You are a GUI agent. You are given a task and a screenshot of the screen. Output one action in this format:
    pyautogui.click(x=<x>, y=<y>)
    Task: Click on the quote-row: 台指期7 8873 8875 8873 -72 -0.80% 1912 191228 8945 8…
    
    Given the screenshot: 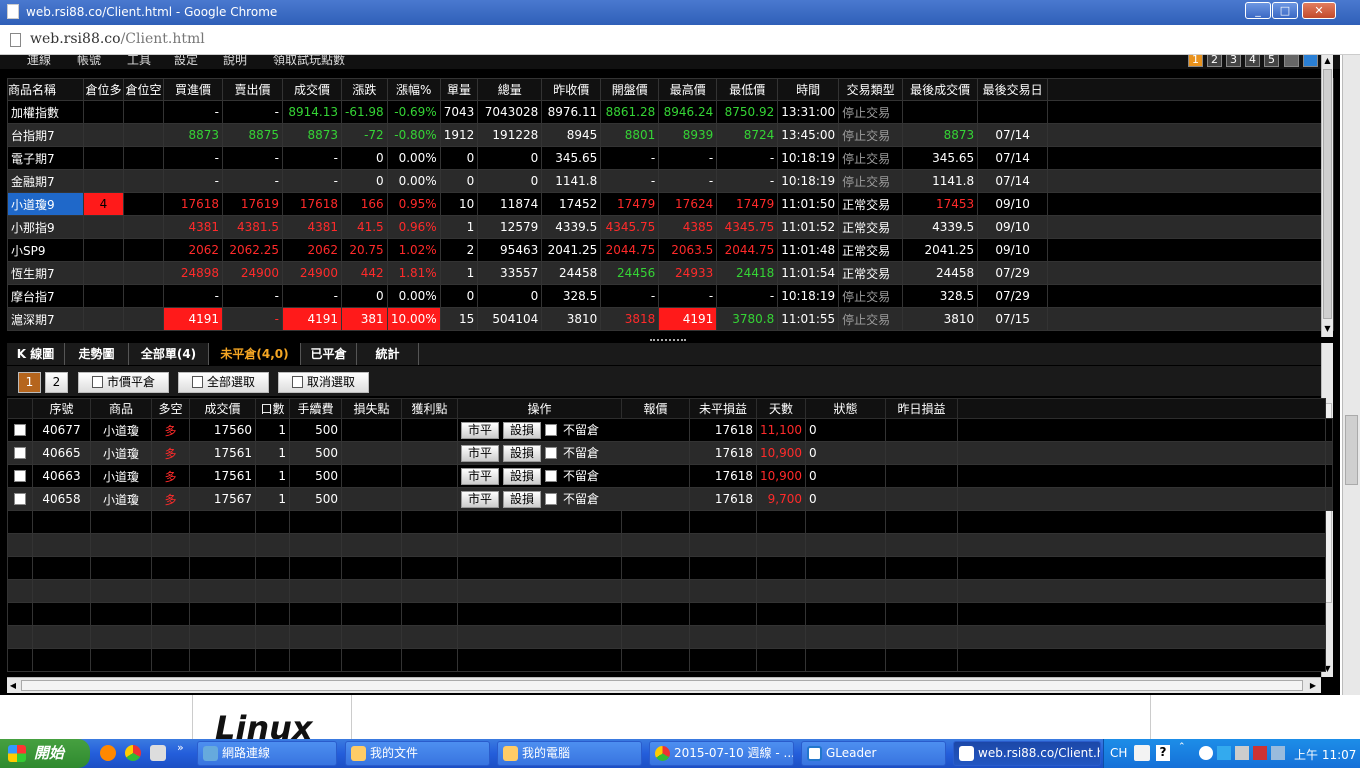 What is the action you would take?
    pyautogui.click(x=671, y=135)
    